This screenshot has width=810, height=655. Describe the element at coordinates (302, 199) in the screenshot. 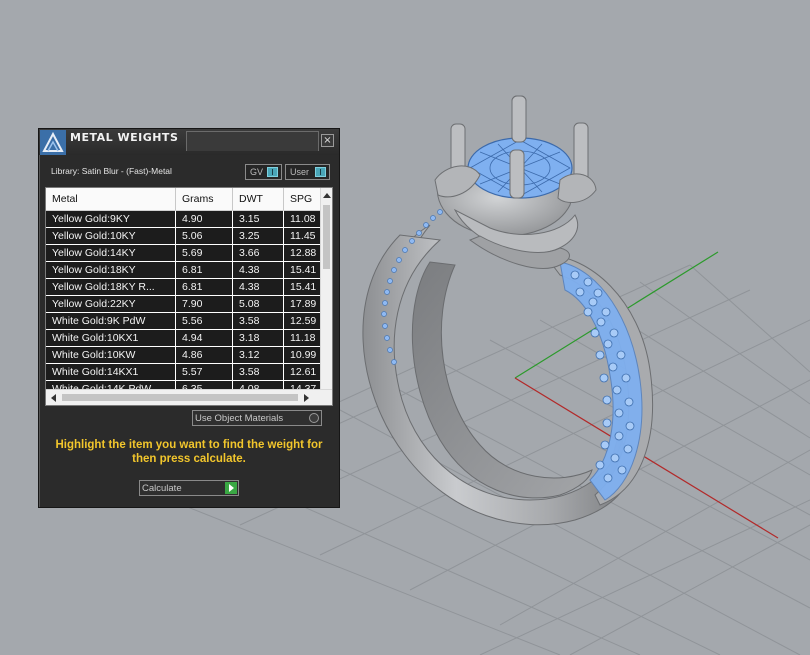

I see `column-header-spg: SPG` at that location.